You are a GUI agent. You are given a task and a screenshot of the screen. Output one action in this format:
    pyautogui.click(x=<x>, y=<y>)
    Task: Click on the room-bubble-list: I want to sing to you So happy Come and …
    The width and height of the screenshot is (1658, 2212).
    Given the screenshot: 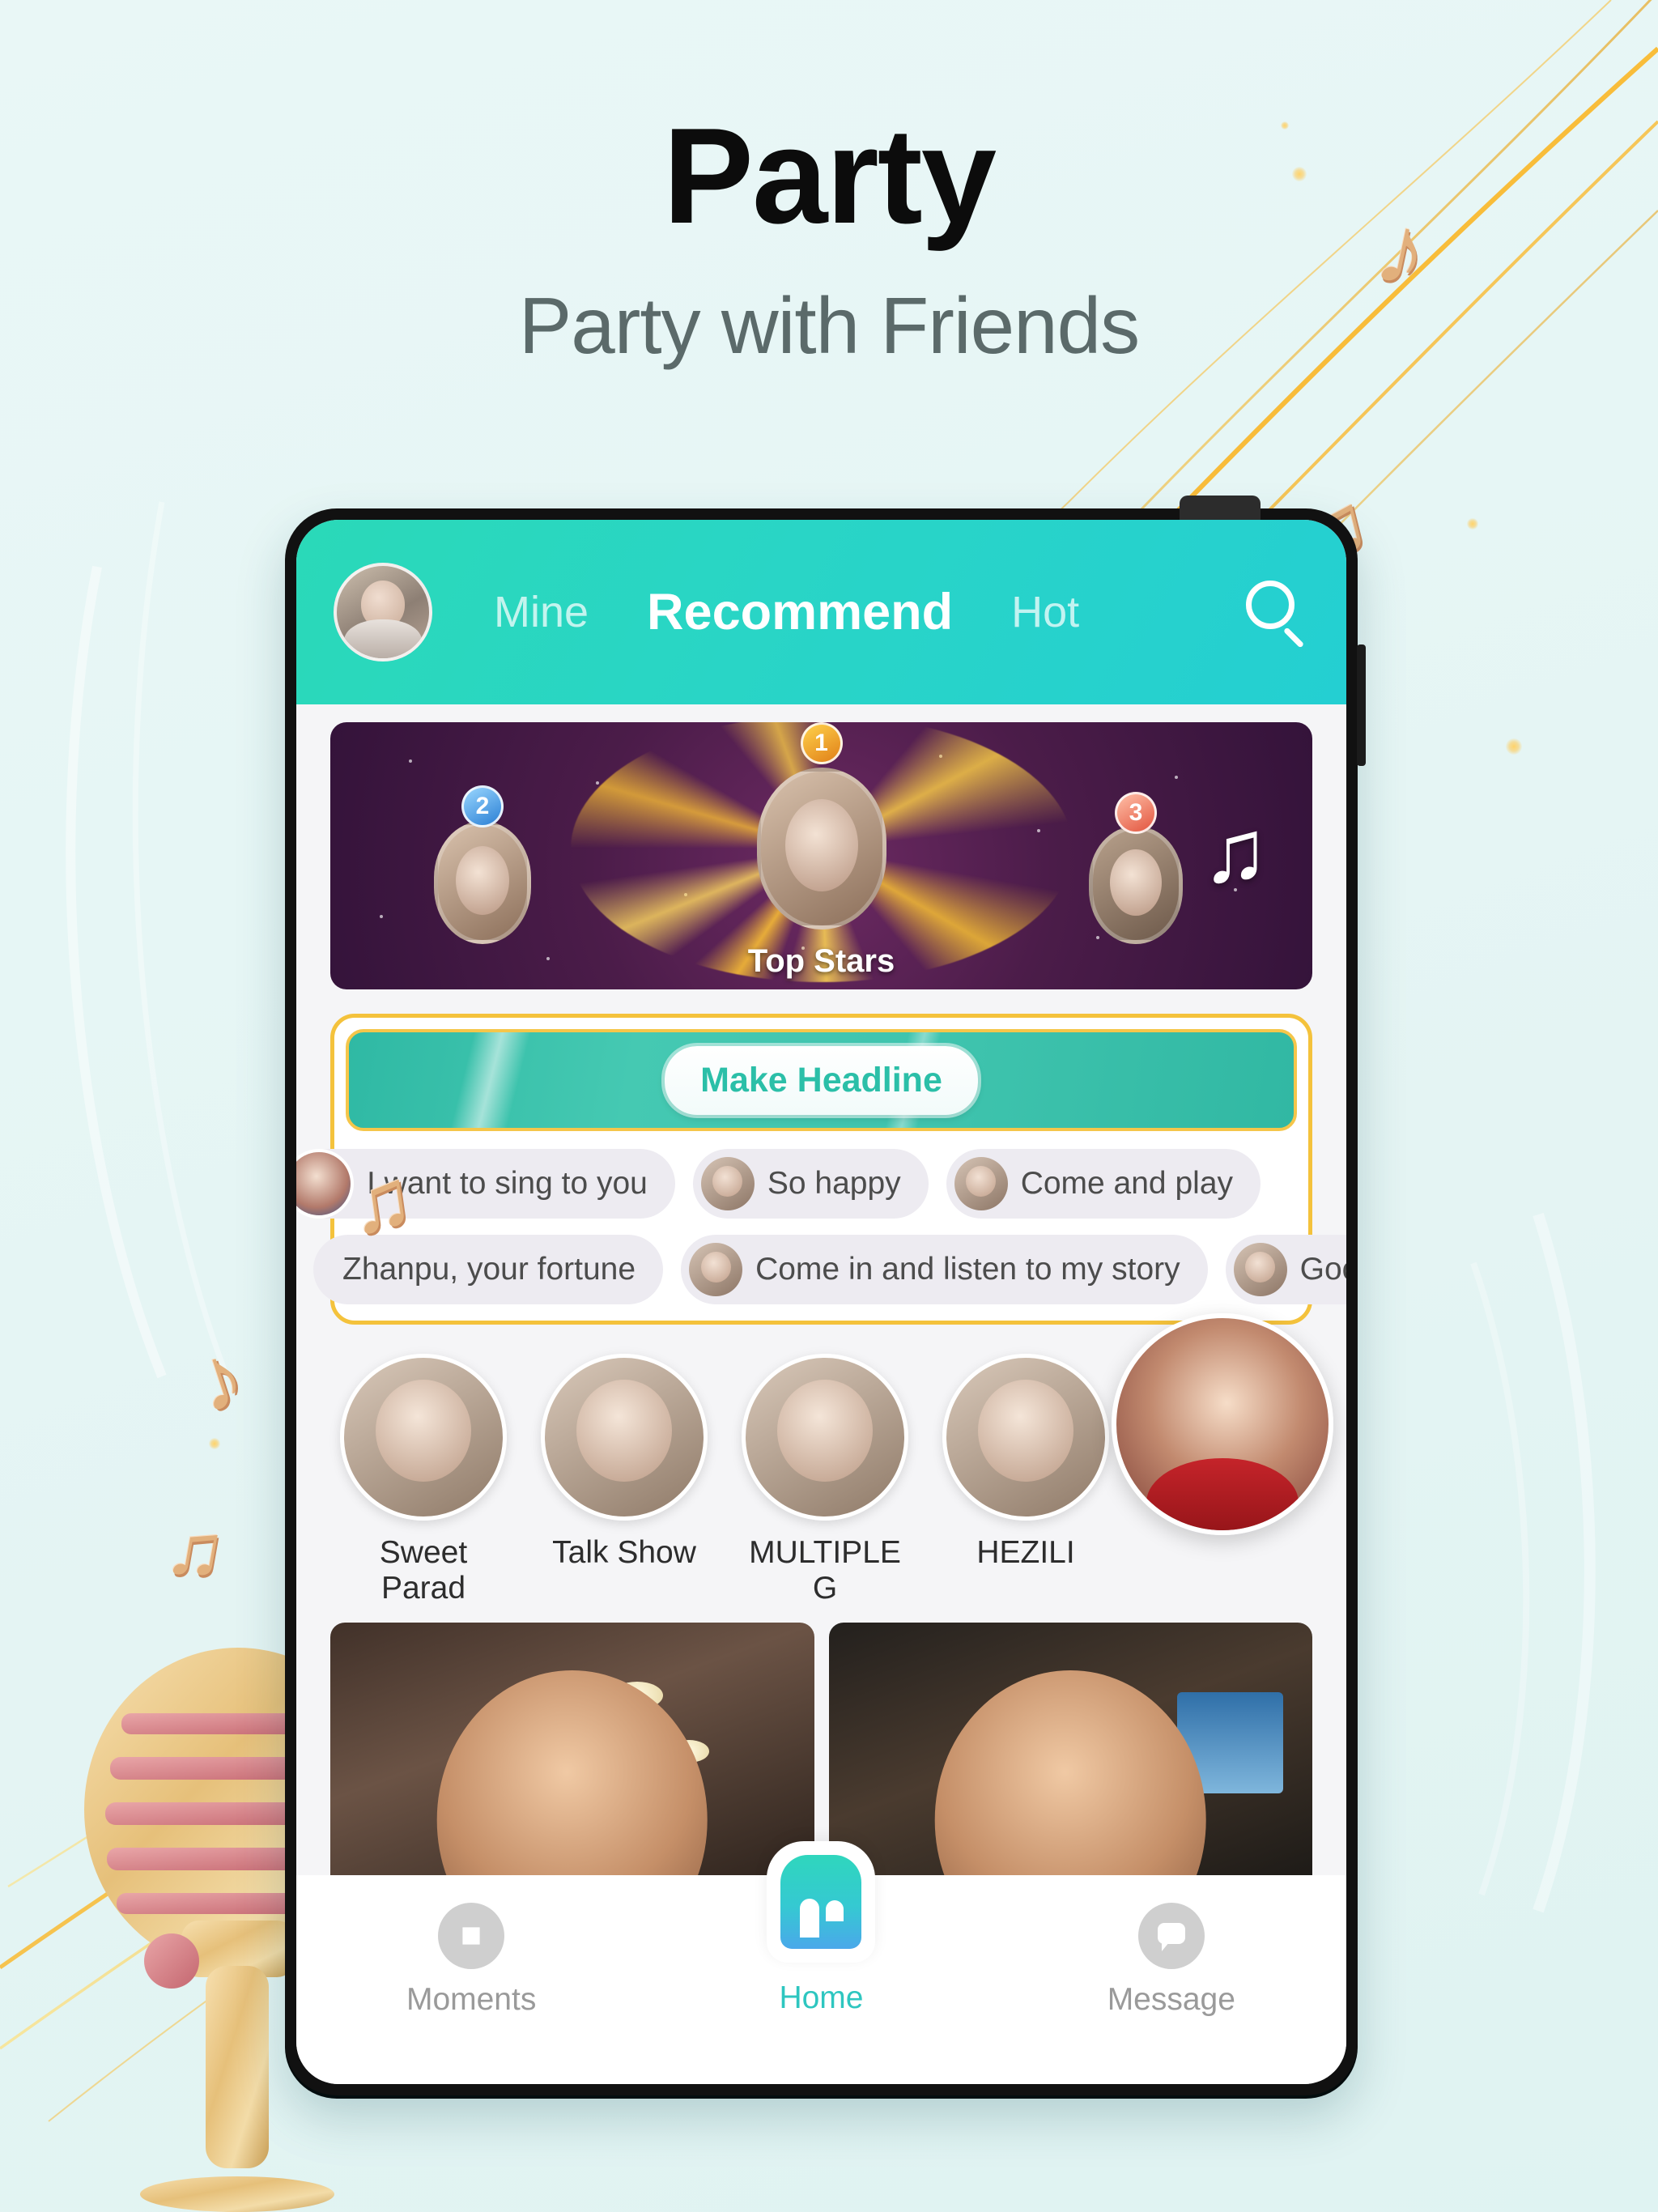 What is the action you would take?
    pyautogui.click(x=821, y=1227)
    